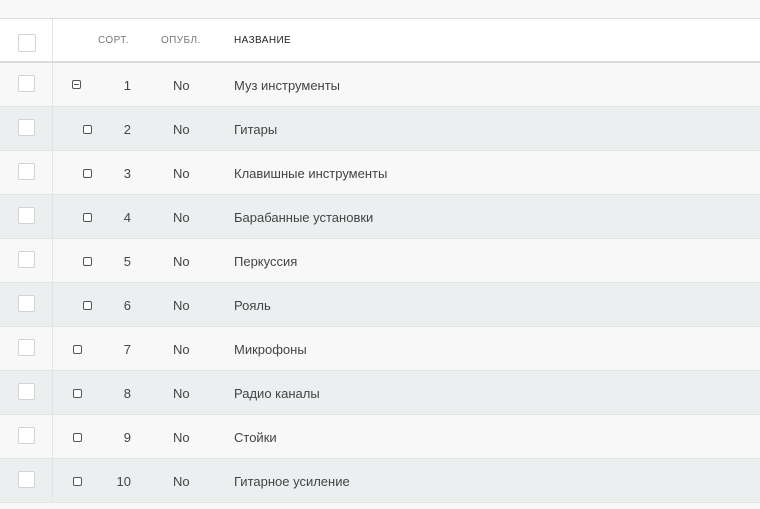  Describe the element at coordinates (113, 40) in the screenshot. I see `column-header-sort: СОРТ.` at that location.